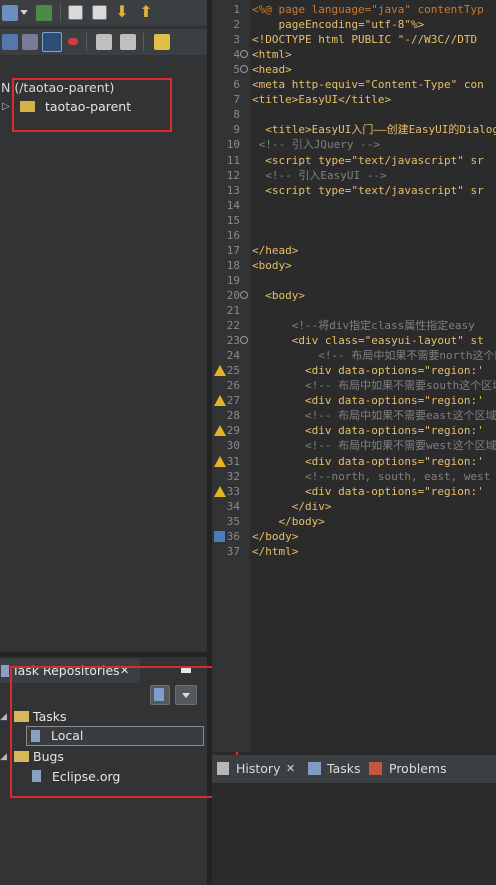 This screenshot has width=496, height=885. I want to click on tab-label: Tasks, so click(344, 768).